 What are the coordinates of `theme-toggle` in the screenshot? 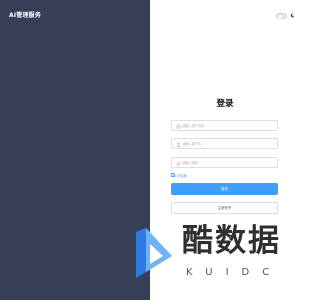 It's located at (281, 16).